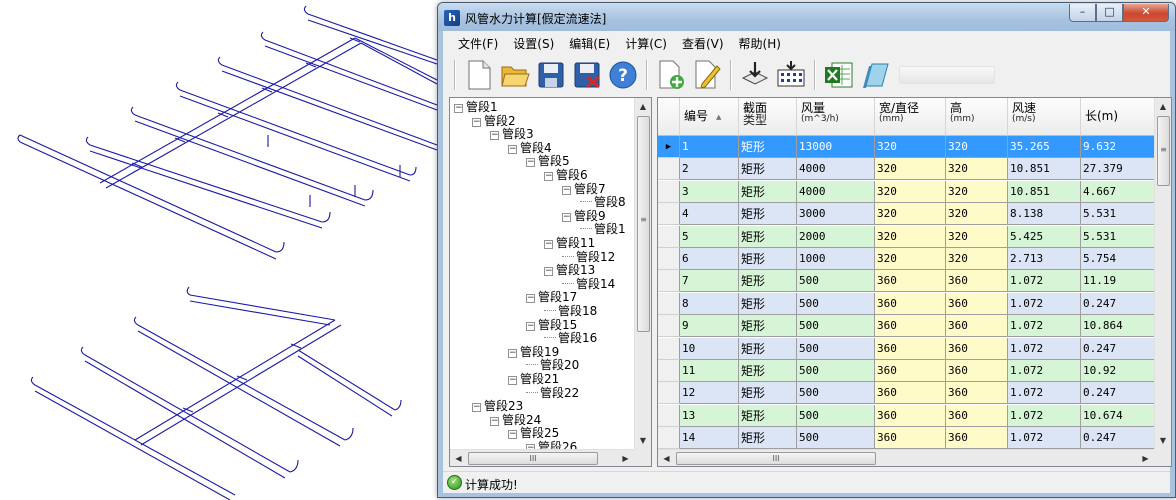 The height and width of the screenshot is (500, 1176). Describe the element at coordinates (709, 259) in the screenshot. I see `cell-id: 6` at that location.